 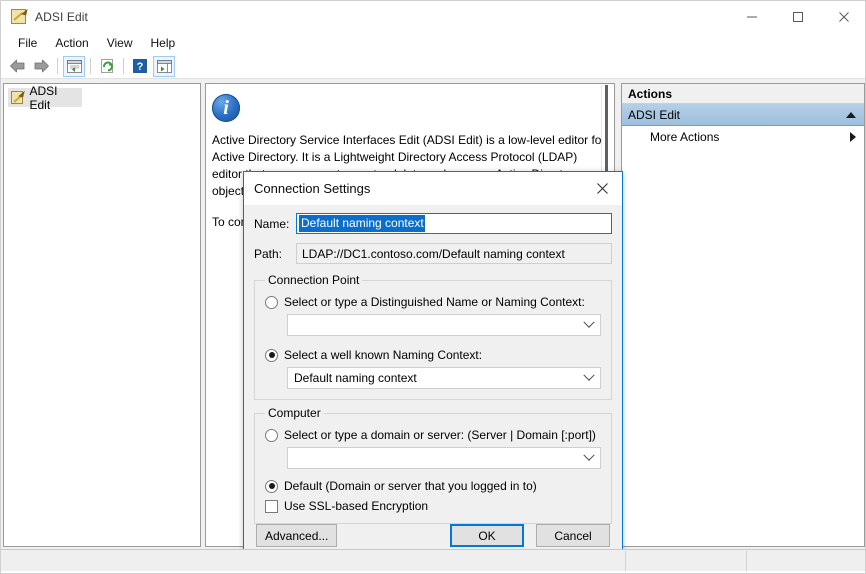 What do you see at coordinates (383, 355) in the screenshot?
I see `radio-well-known-context-label: Select a well known Naming Context:` at bounding box center [383, 355].